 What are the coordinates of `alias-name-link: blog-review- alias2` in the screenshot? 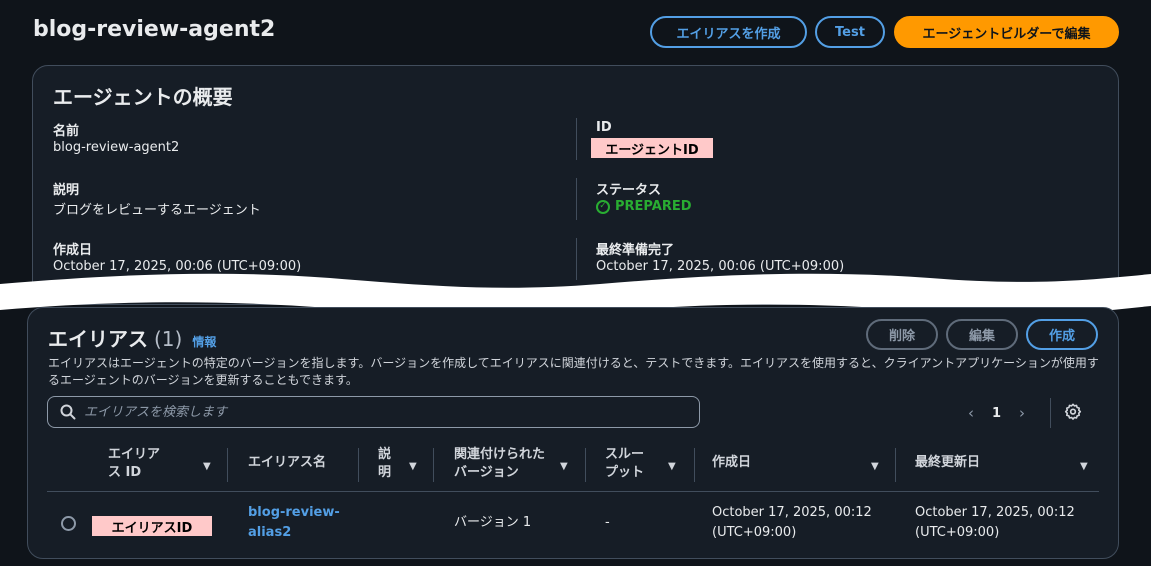 It's located at (294, 523).